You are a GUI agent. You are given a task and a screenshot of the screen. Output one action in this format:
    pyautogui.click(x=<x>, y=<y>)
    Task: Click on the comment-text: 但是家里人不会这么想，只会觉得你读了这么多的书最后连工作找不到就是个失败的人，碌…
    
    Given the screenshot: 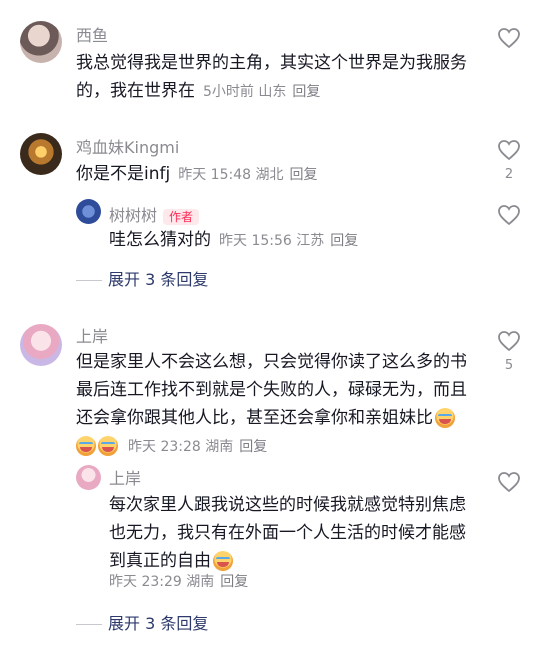 What is the action you would take?
    pyautogui.click(x=271, y=404)
    